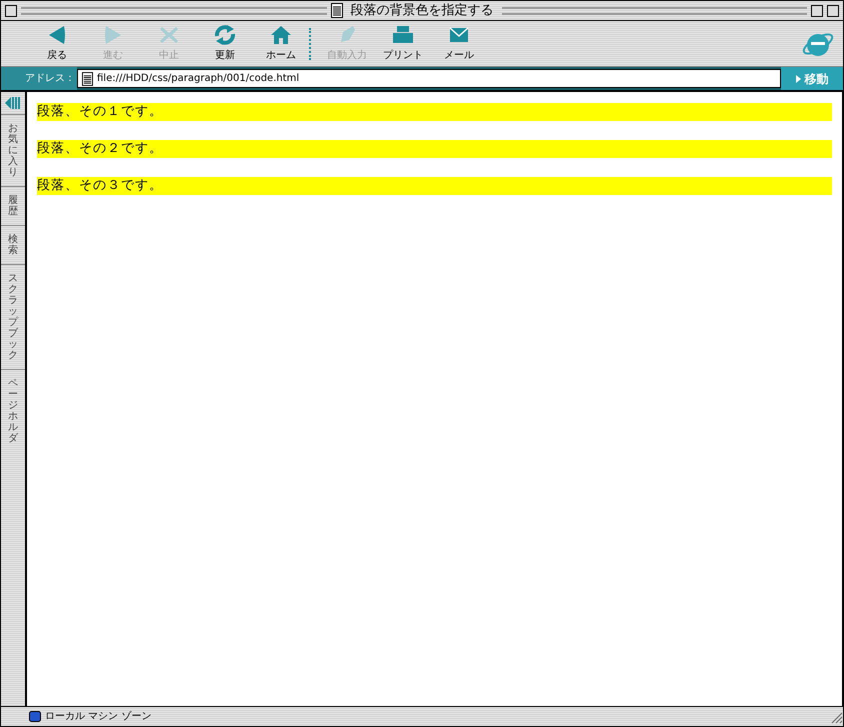  I want to click on collapse-box, so click(833, 10).